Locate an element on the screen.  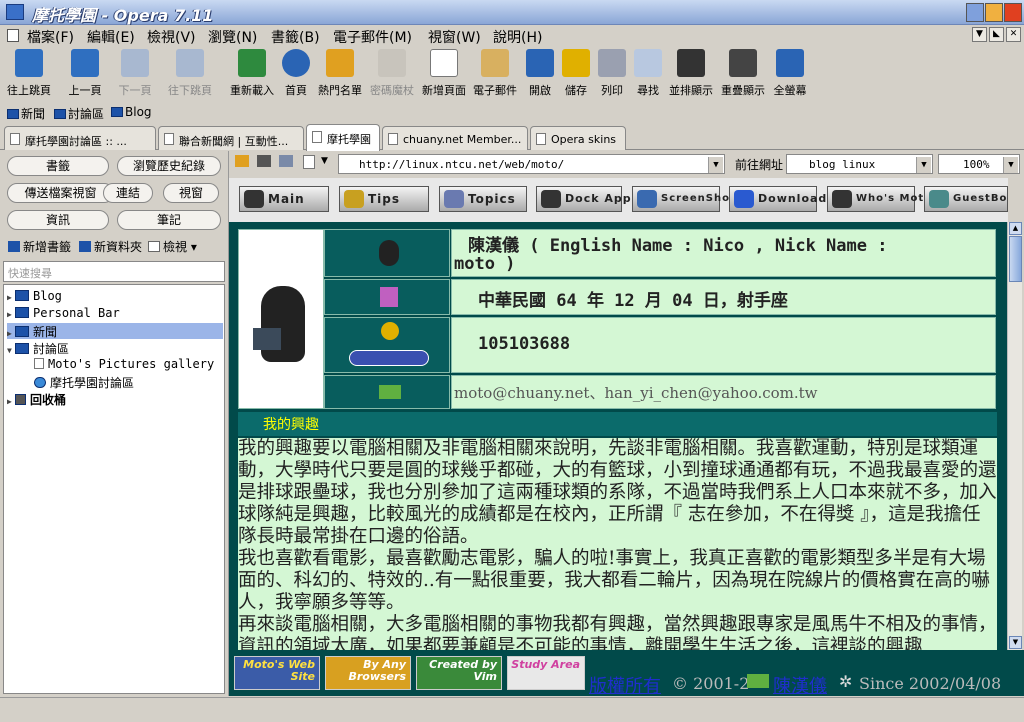
nav-screenshot-button: ScreenShot is located at coordinates (683, 199).